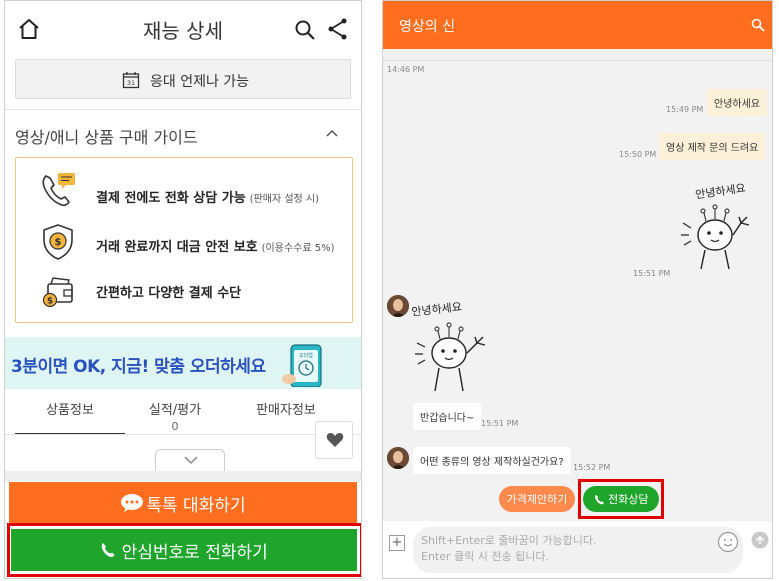  Describe the element at coordinates (70, 410) in the screenshot. I see `tab-label: 상품정보` at that location.